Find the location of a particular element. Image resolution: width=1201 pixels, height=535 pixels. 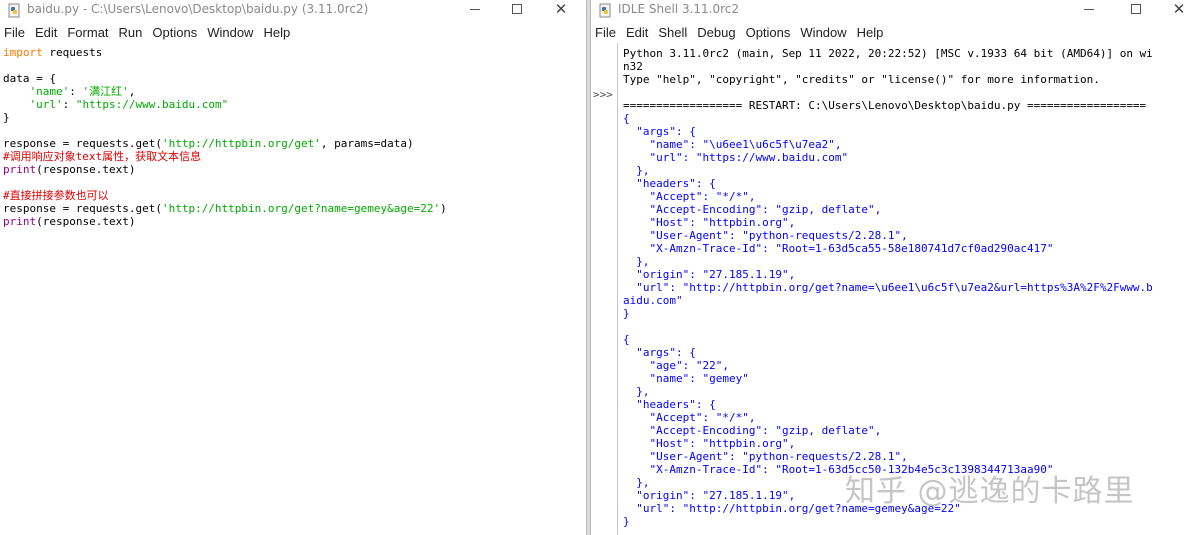

python-shell-icon is located at coordinates (605, 10).